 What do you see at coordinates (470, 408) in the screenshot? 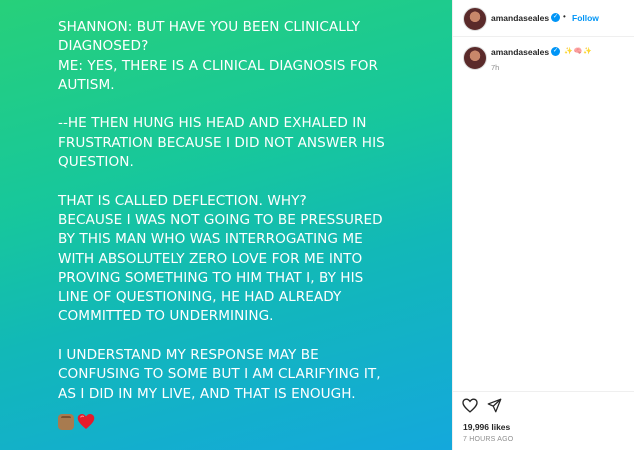
I see `heart-icon` at bounding box center [470, 408].